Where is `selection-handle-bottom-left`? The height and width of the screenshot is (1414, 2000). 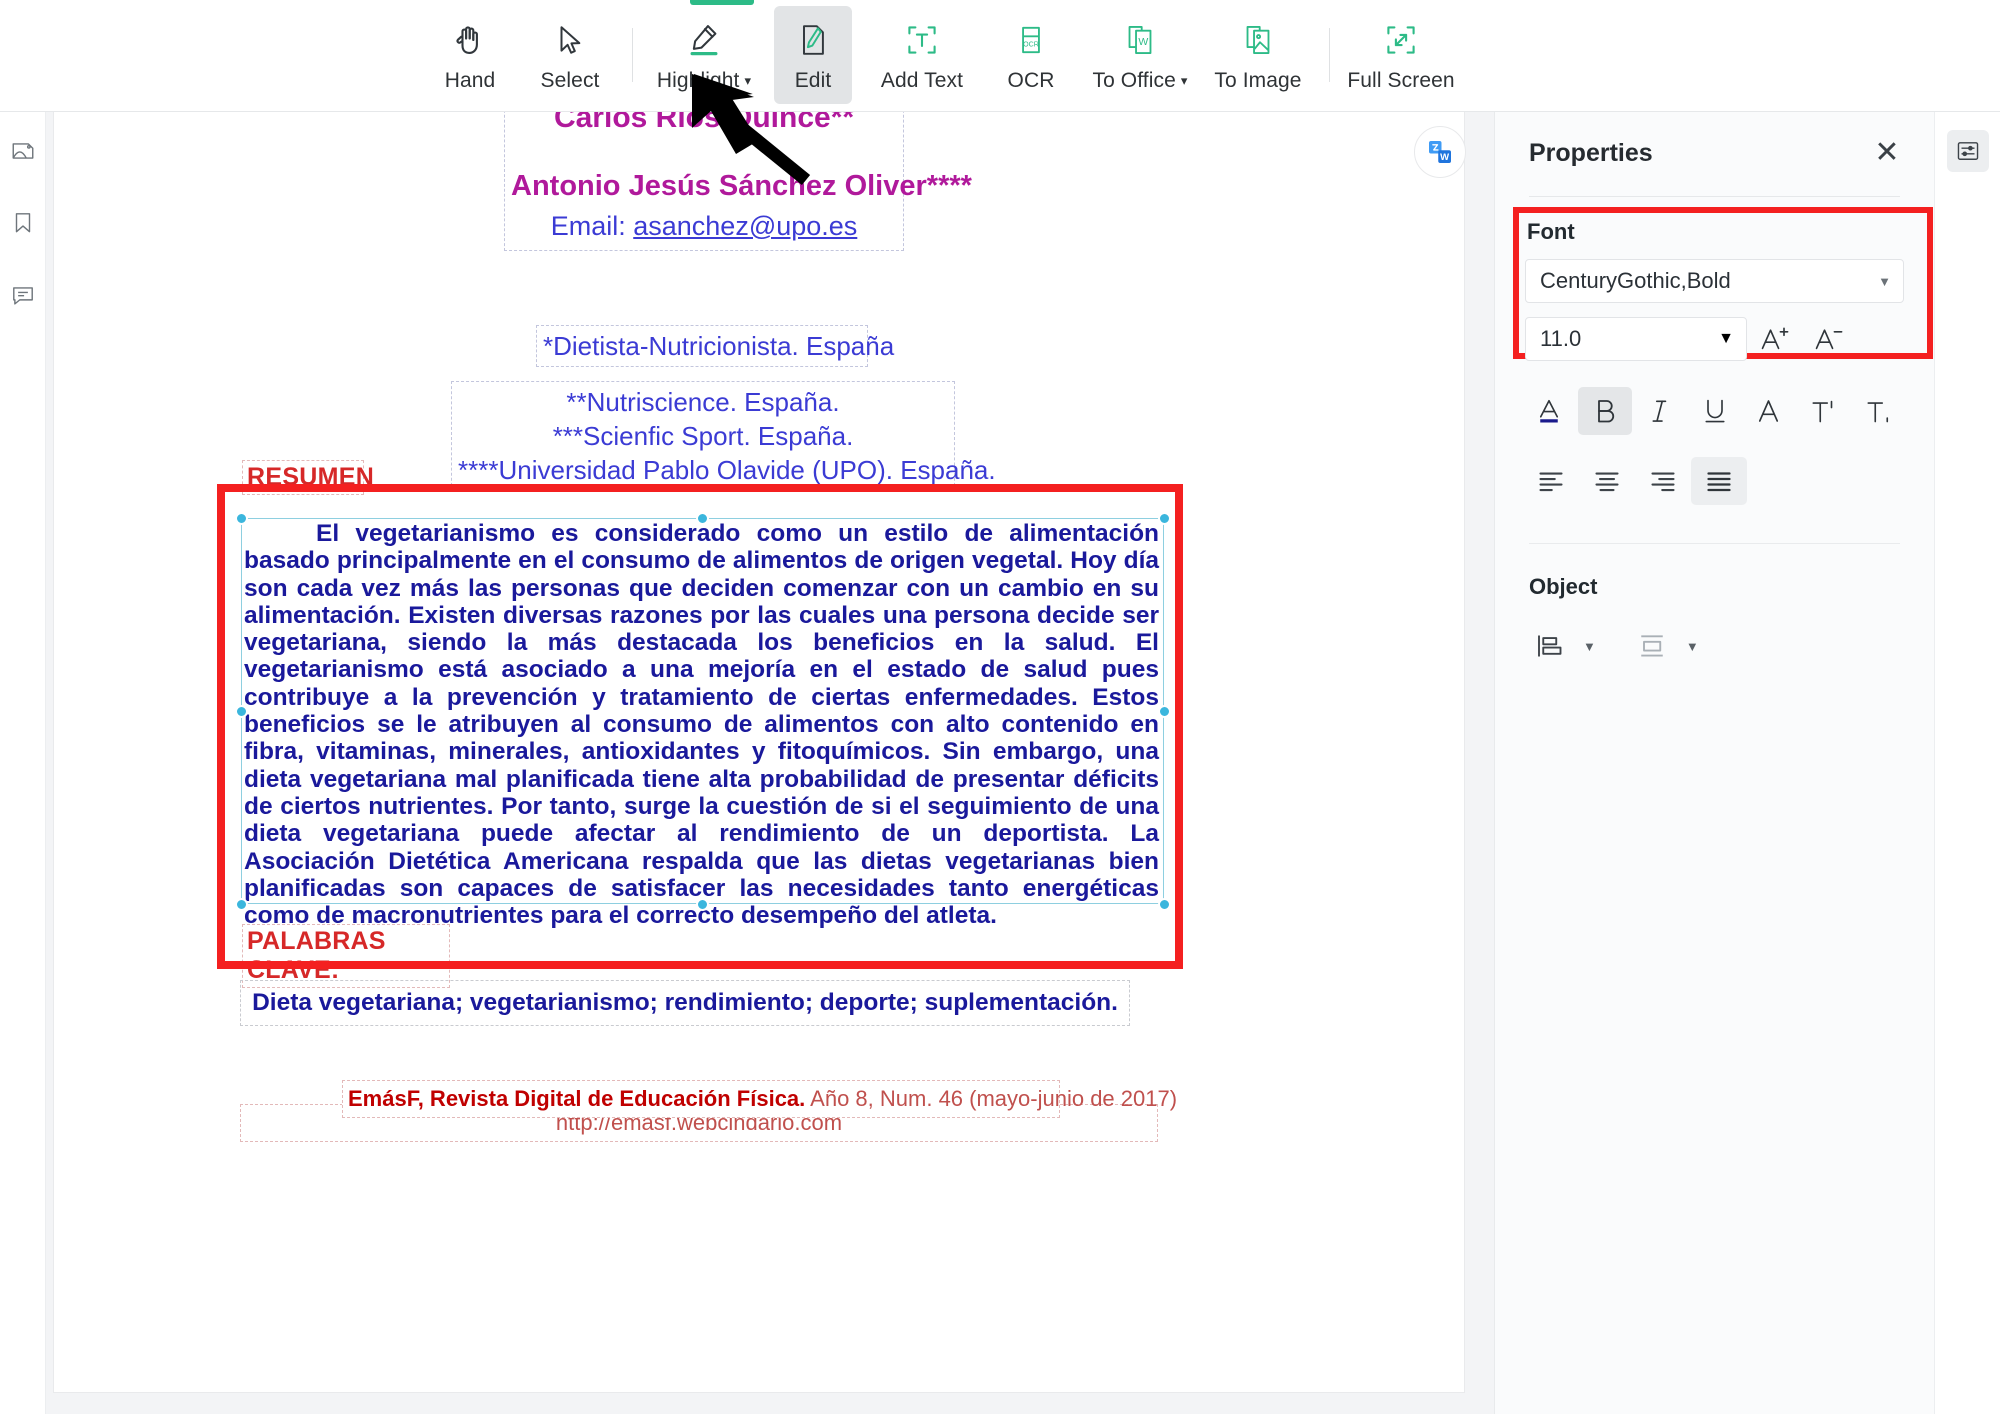 selection-handle-bottom-left is located at coordinates (241, 904).